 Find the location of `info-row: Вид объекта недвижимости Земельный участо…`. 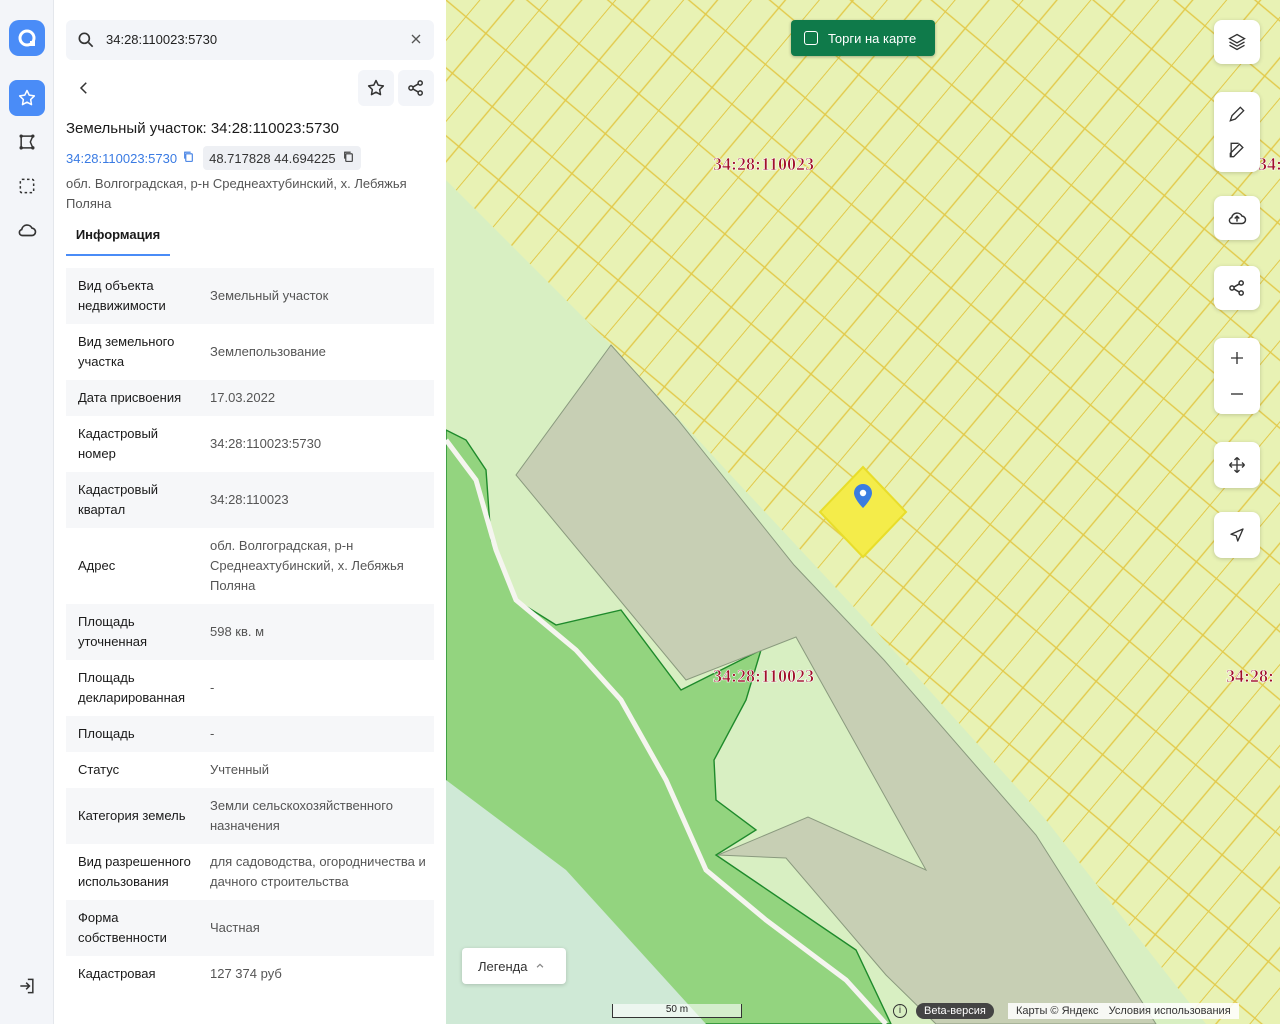

info-row: Вид объекта недвижимости Земельный участо… is located at coordinates (250, 296).